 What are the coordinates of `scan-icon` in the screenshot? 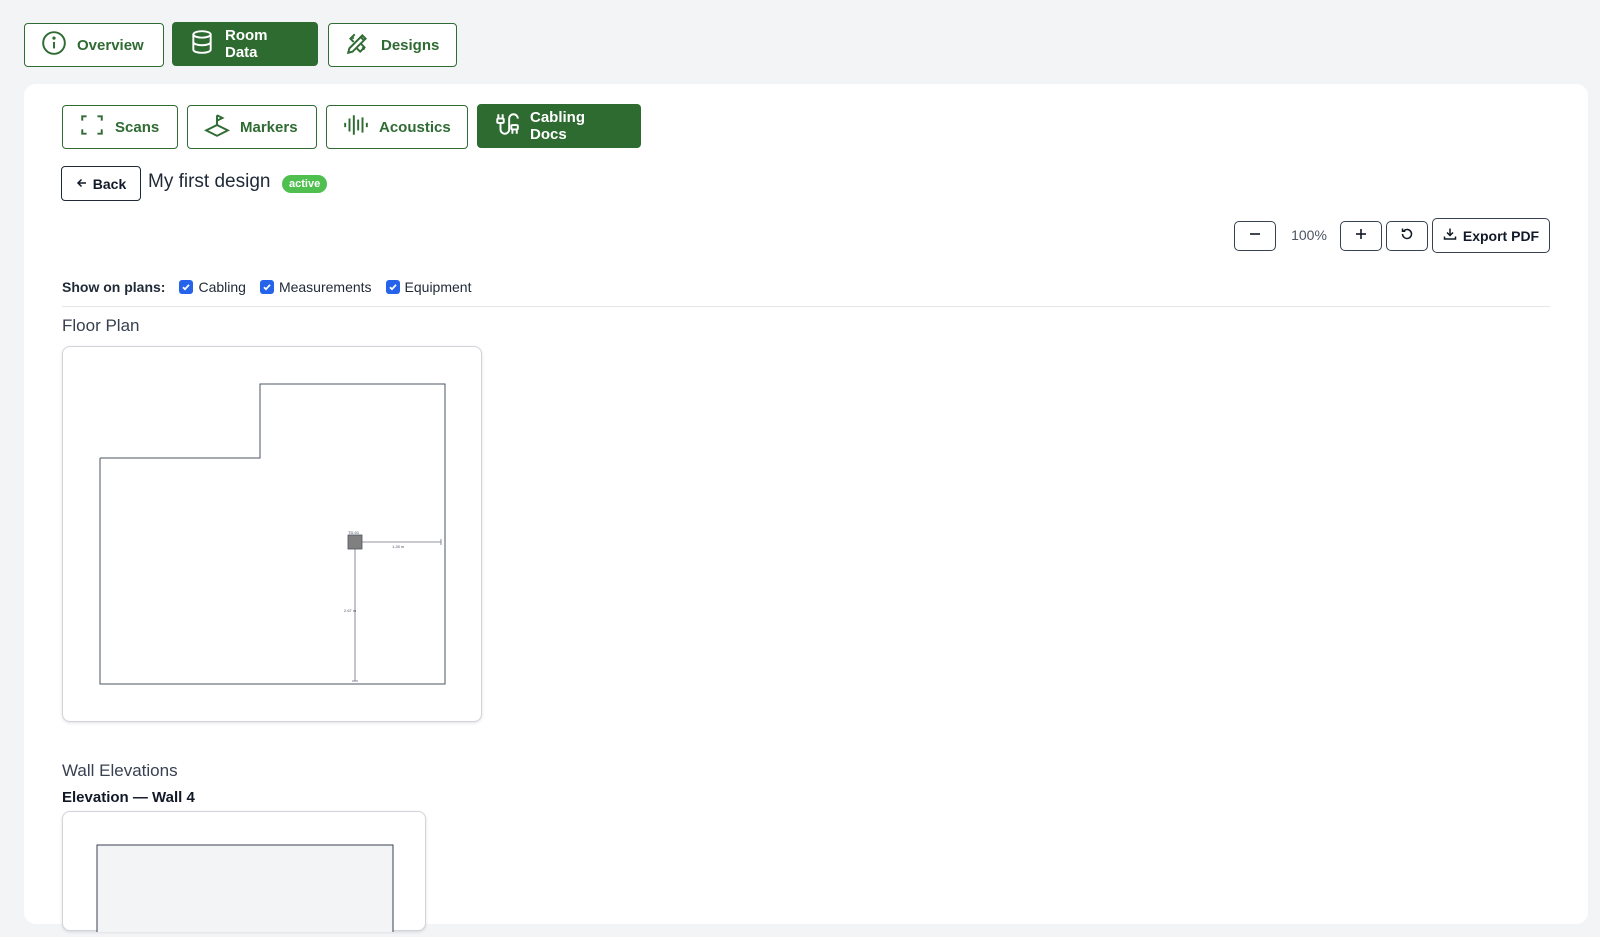 It's located at (92, 127).